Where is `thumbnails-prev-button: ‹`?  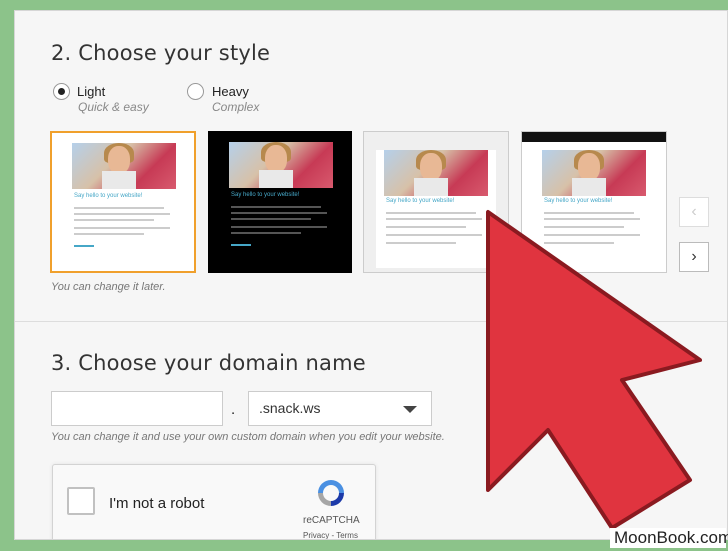 thumbnails-prev-button: ‹ is located at coordinates (694, 212).